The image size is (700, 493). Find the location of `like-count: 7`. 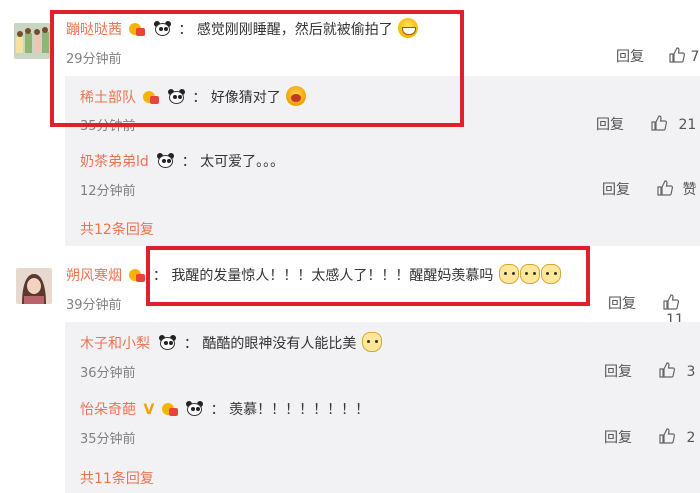

like-count: 7 is located at coordinates (695, 57).